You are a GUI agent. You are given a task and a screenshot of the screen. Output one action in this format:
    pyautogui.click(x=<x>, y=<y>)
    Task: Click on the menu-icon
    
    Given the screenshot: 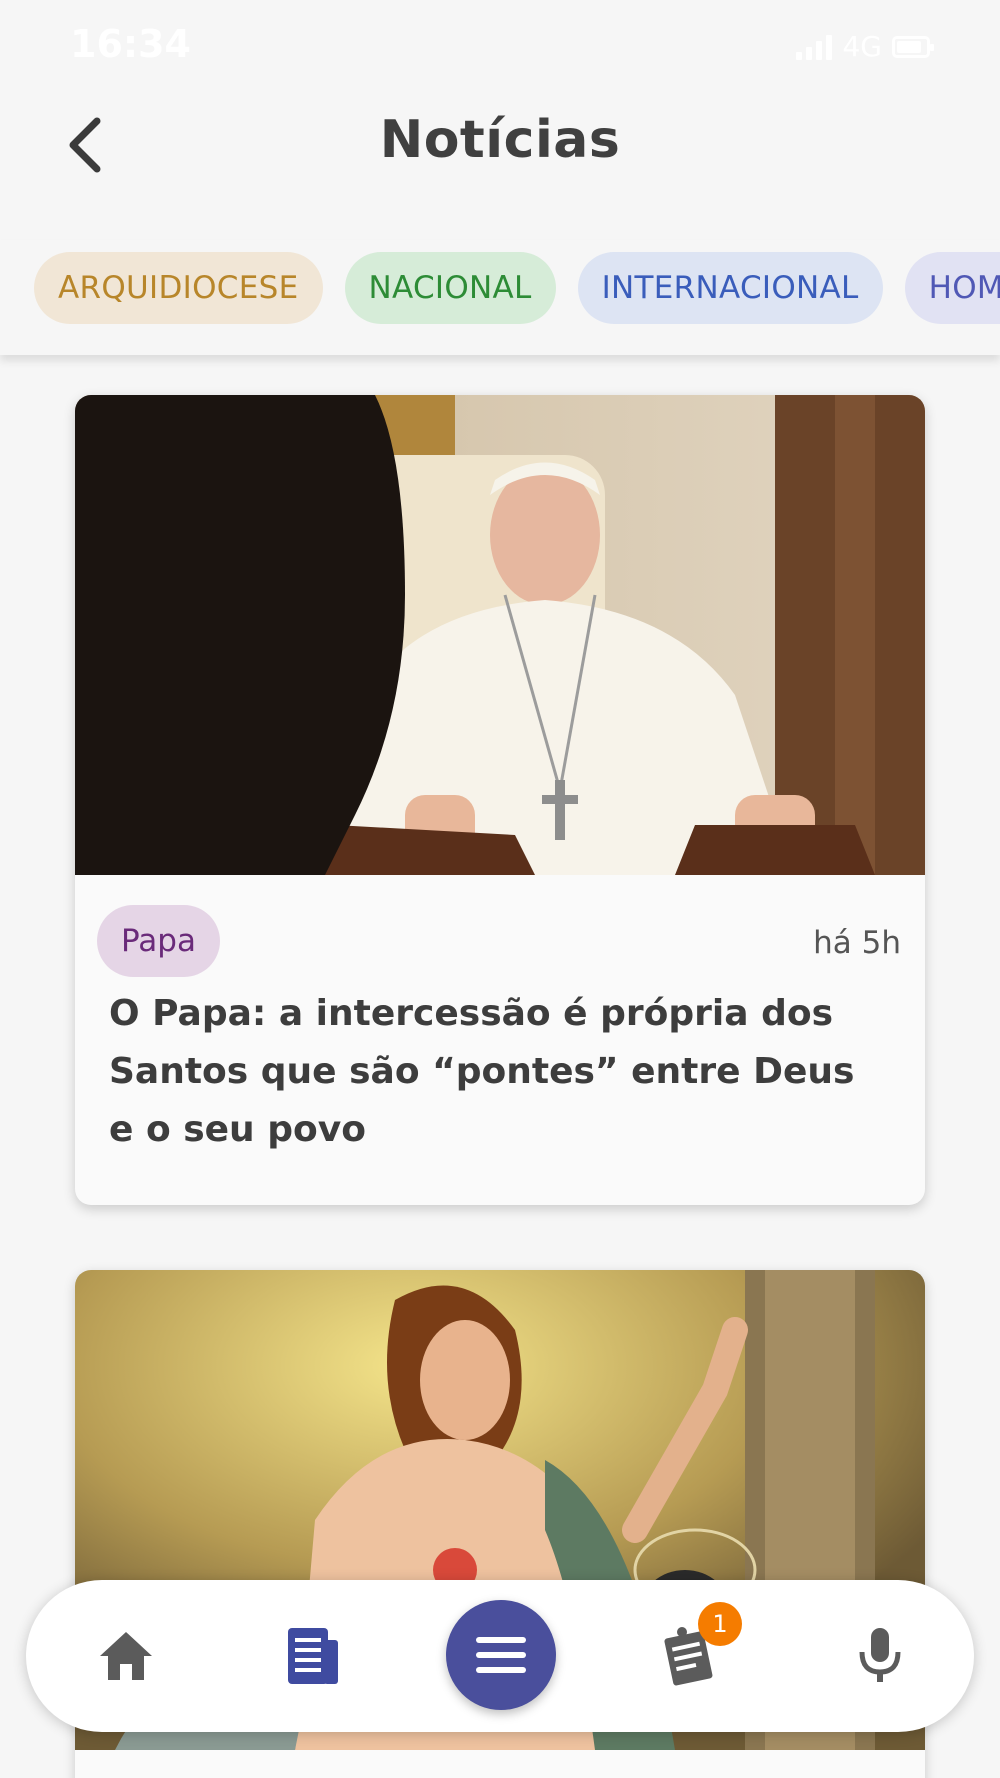 What is the action you would take?
    pyautogui.click(x=501, y=1655)
    